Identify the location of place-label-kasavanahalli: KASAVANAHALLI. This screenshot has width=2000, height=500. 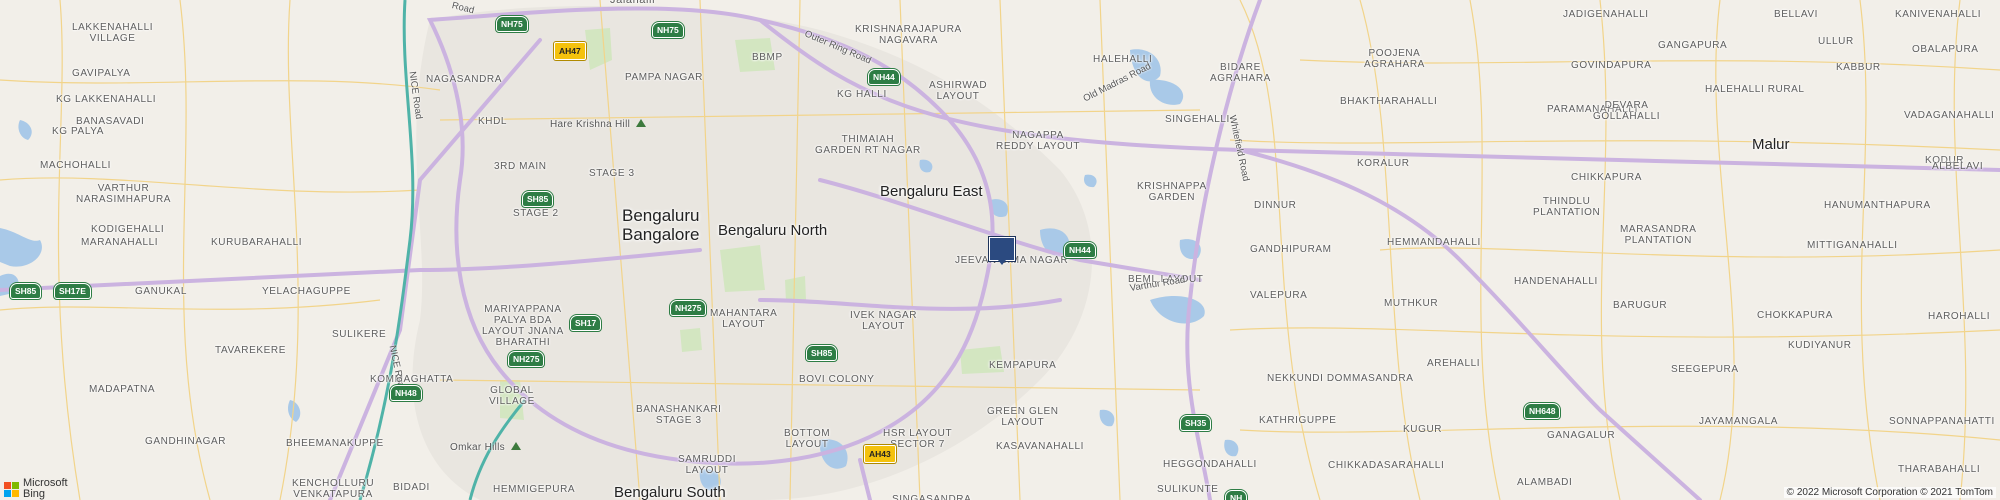
(1040, 446).